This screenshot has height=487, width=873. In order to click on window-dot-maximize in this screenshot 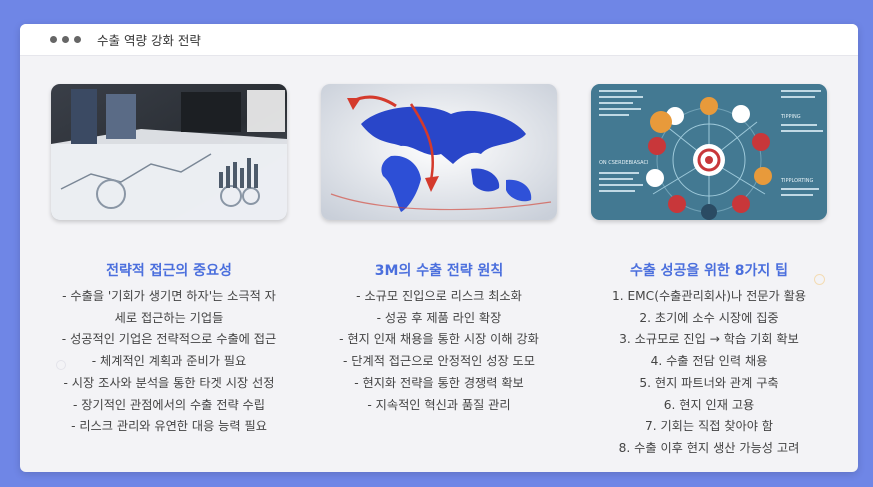, I will do `click(77, 39)`.